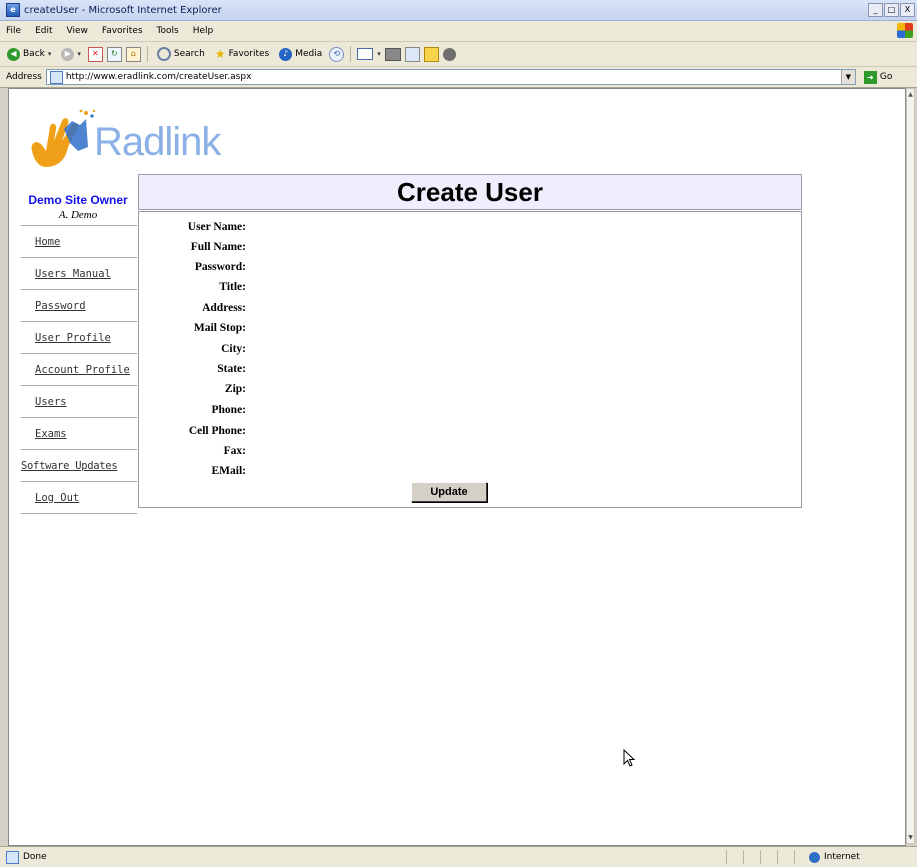  I want to click on menu-edit: Edit, so click(44, 31).